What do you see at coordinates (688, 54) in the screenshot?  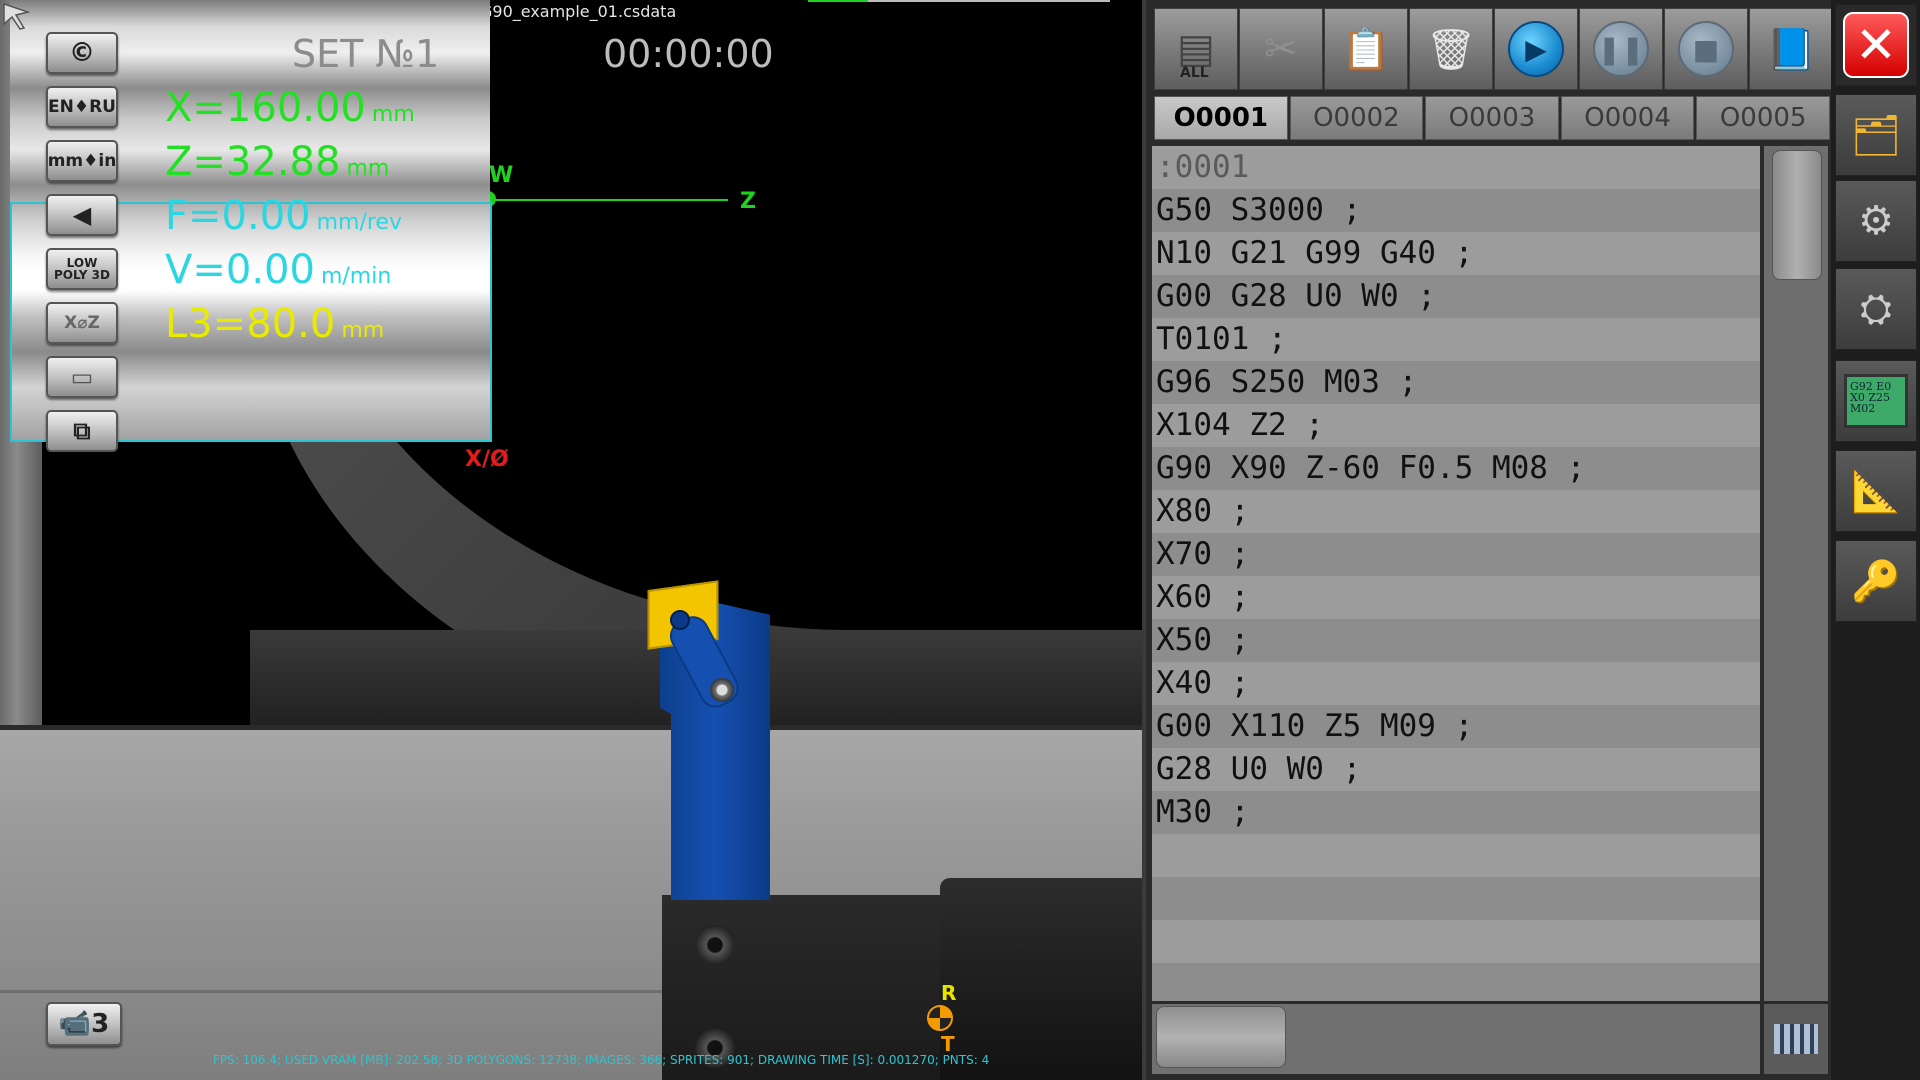 I see `run-timer: 00:00:00` at bounding box center [688, 54].